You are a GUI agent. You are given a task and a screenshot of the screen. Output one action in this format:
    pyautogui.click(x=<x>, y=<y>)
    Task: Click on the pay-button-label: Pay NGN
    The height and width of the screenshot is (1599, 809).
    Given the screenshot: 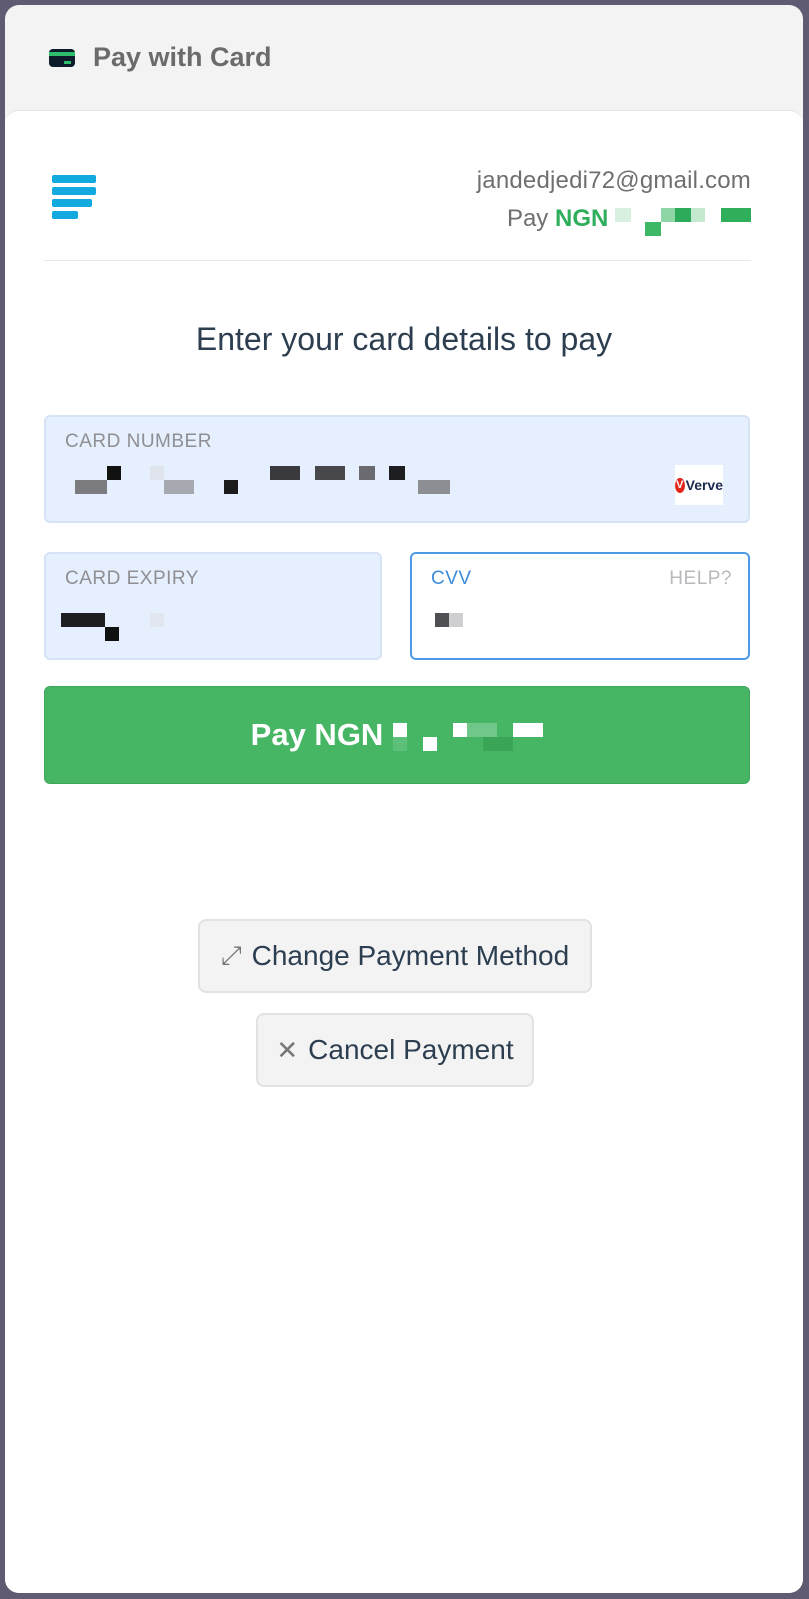 What is the action you would take?
    pyautogui.click(x=317, y=734)
    